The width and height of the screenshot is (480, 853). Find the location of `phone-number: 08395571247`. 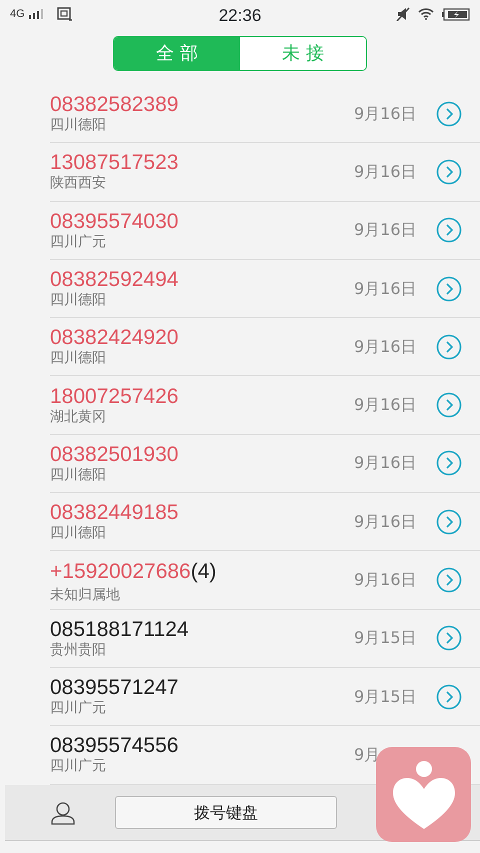

phone-number: 08395571247 is located at coordinates (114, 688).